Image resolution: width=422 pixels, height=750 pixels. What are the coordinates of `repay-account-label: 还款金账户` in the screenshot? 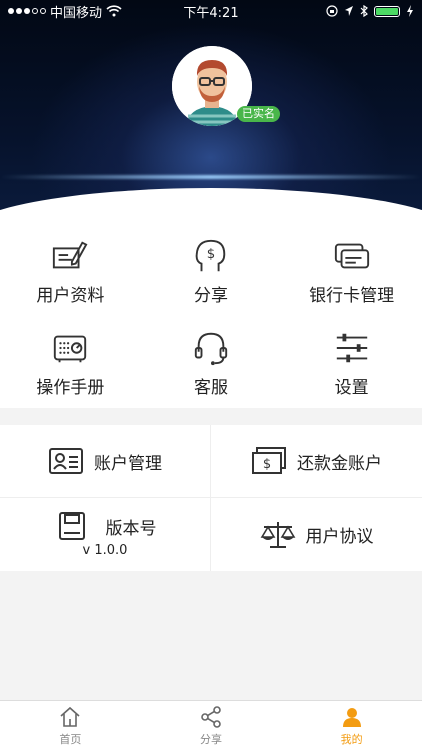 It's located at (339, 463).